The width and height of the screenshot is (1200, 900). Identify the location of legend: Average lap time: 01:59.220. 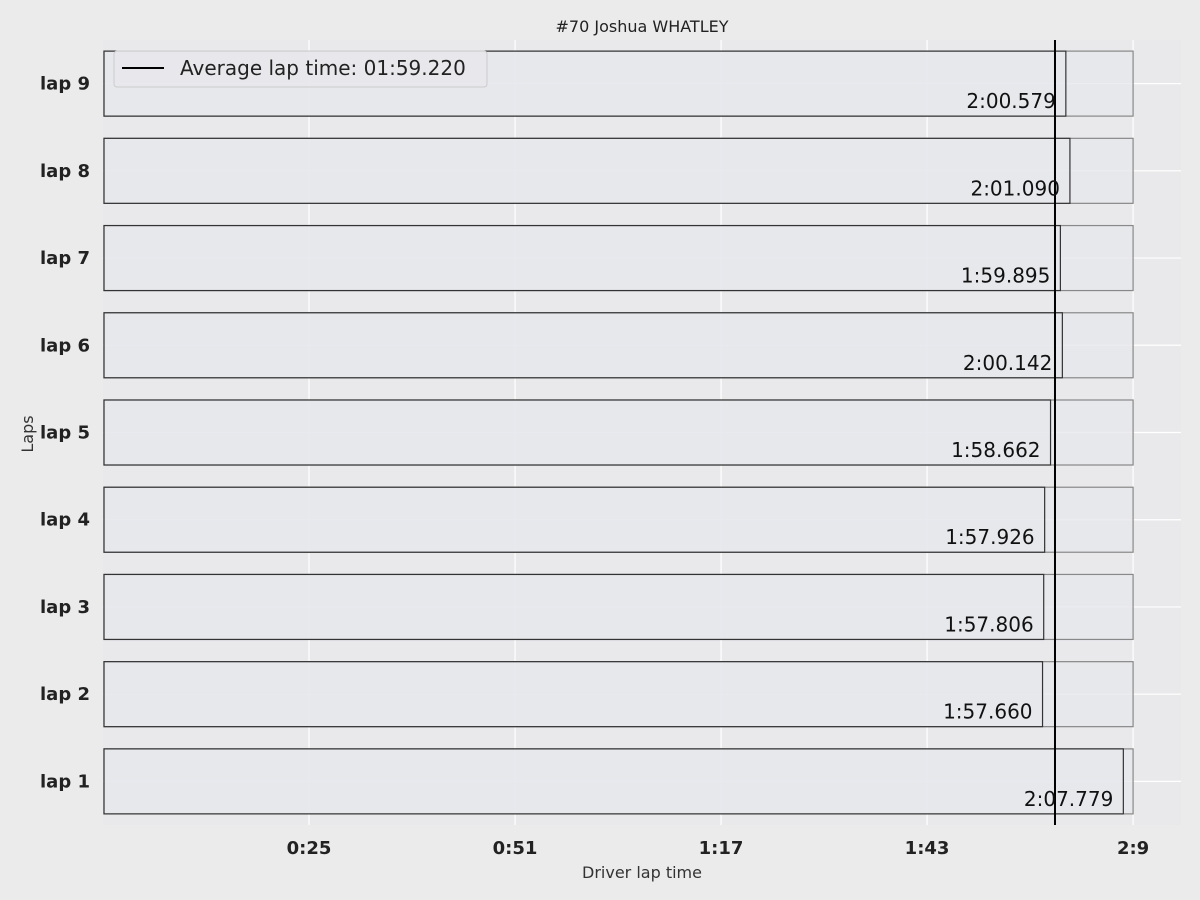
(300, 69).